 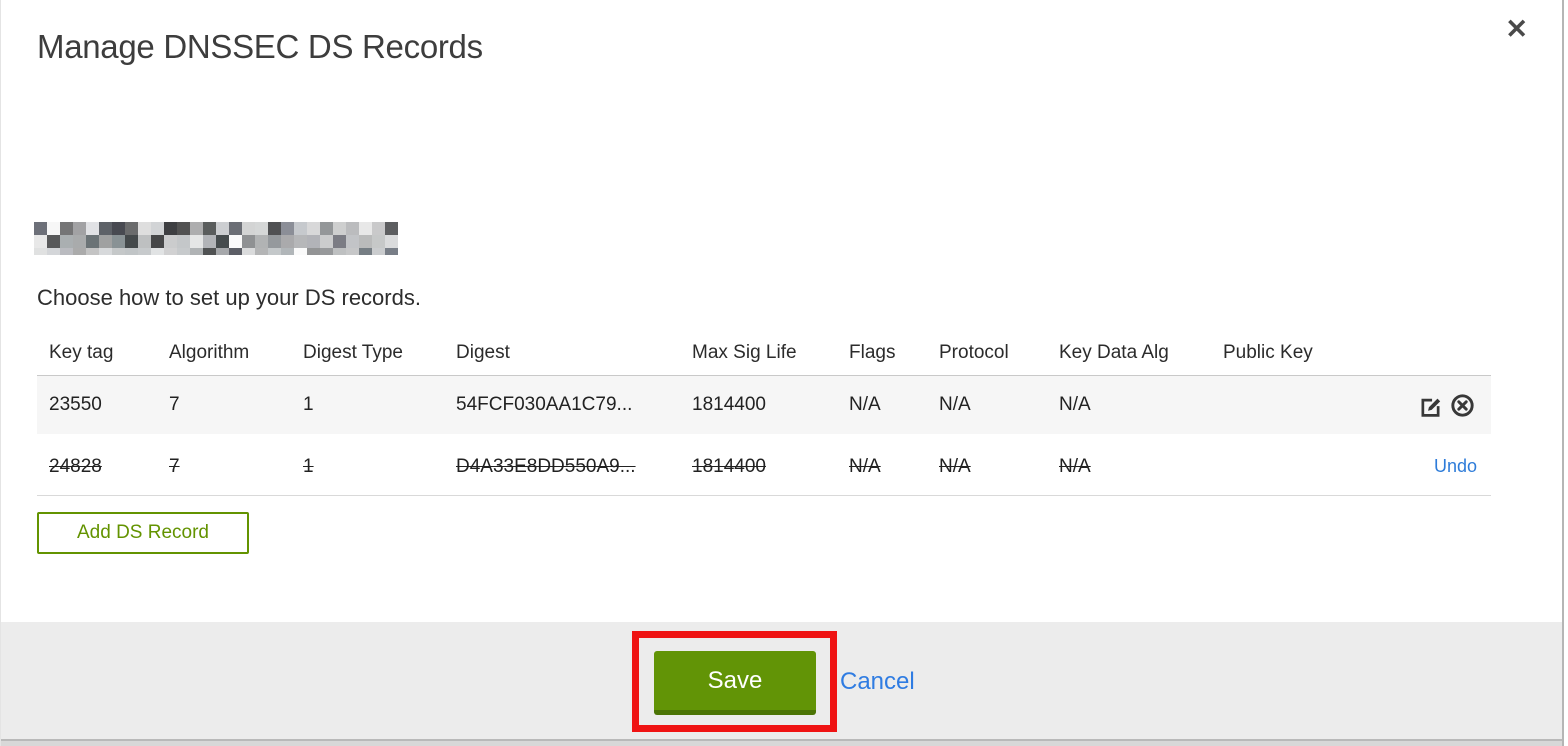 I want to click on add-ds-record-button: Add DS Record, so click(x=143, y=533).